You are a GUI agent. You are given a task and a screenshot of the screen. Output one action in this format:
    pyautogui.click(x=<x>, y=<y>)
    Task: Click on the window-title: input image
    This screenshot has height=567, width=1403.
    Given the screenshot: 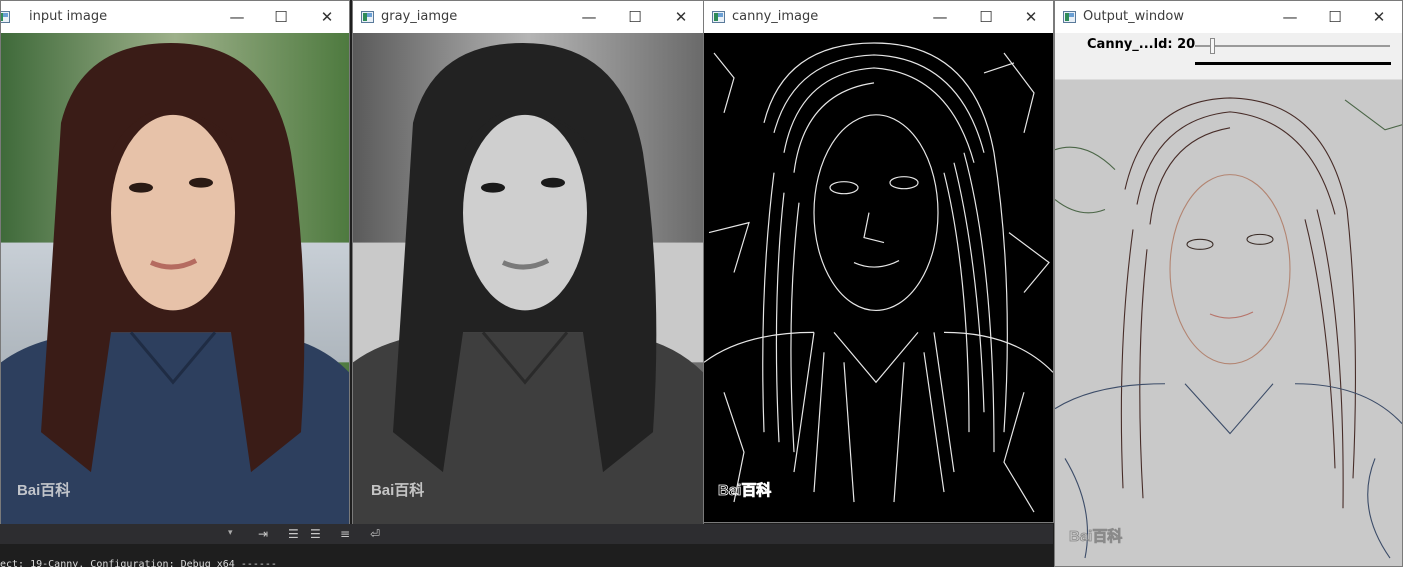 What is the action you would take?
    pyautogui.click(x=68, y=16)
    